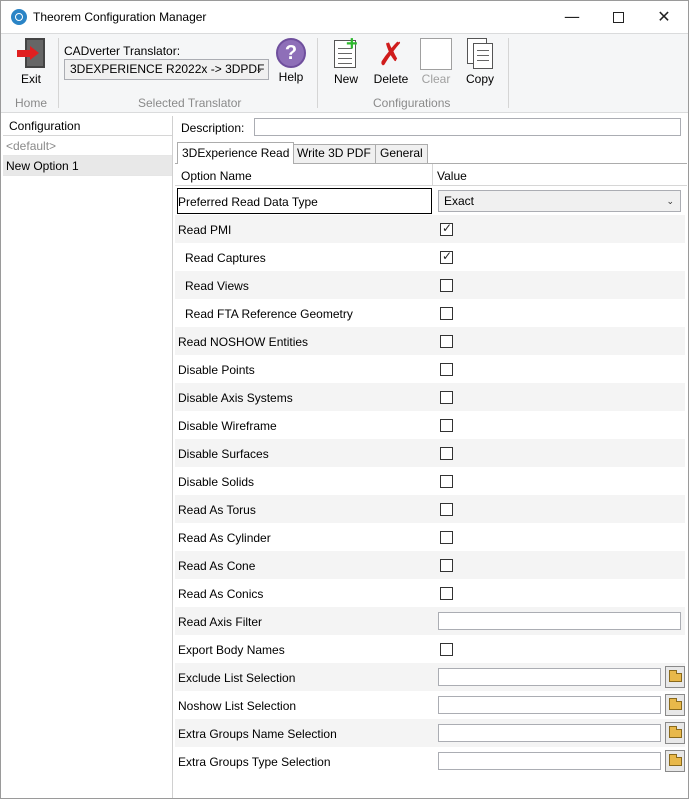 The height and width of the screenshot is (799, 689). Describe the element at coordinates (120, 17) in the screenshot. I see `window-title: Theorem Configuration Manager` at that location.